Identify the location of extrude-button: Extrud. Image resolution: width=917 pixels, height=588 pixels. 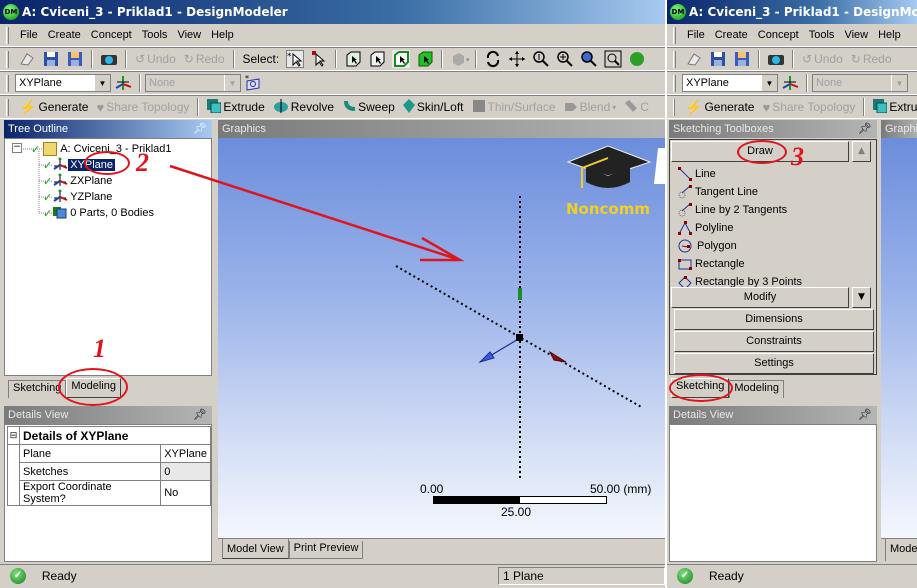
(893, 107).